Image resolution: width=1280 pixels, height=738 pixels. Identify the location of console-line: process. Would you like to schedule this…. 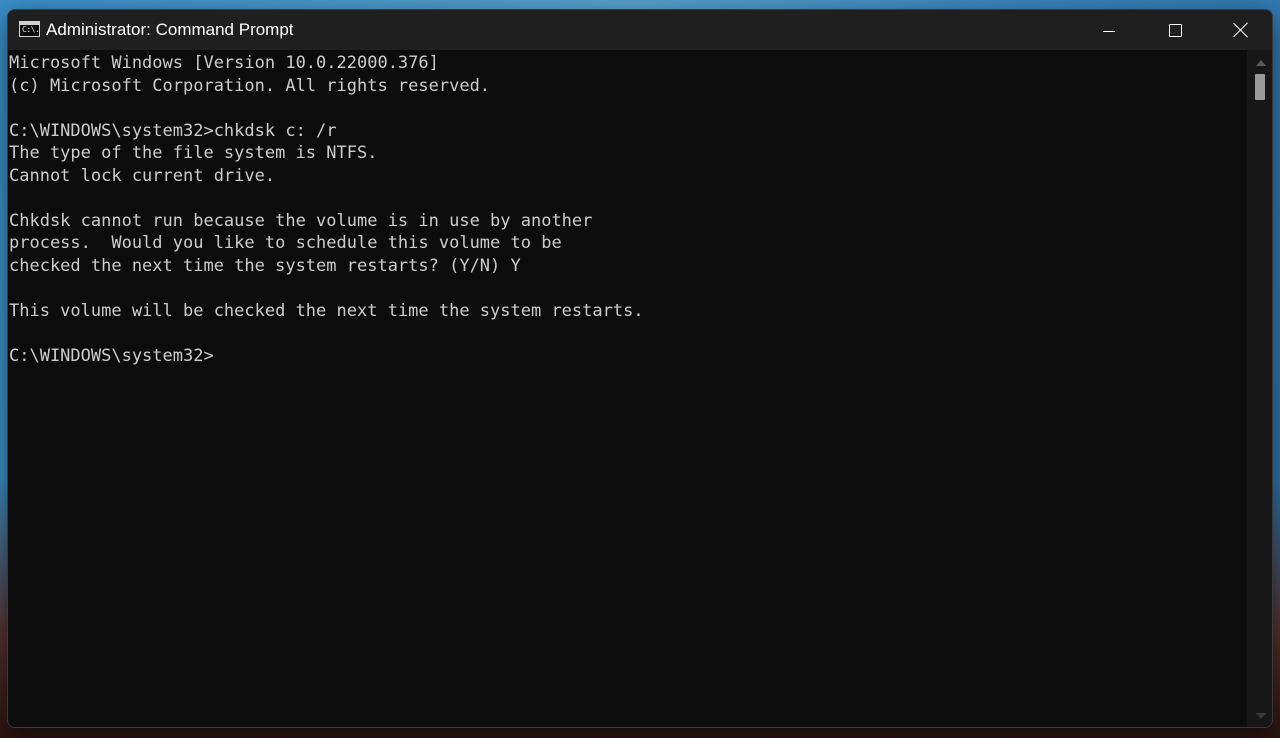
(285, 243).